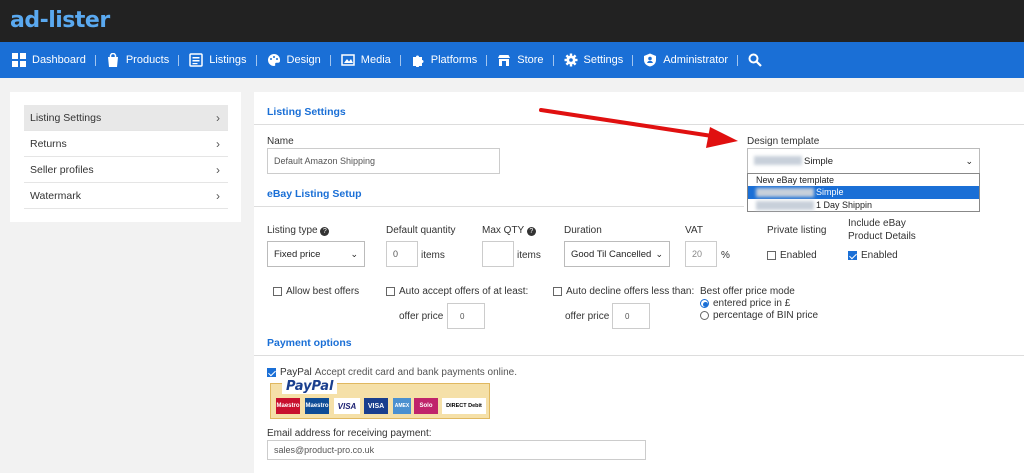 This screenshot has height=473, width=1024. What do you see at coordinates (725, 255) in the screenshot?
I see `vat-unit: %` at bounding box center [725, 255].